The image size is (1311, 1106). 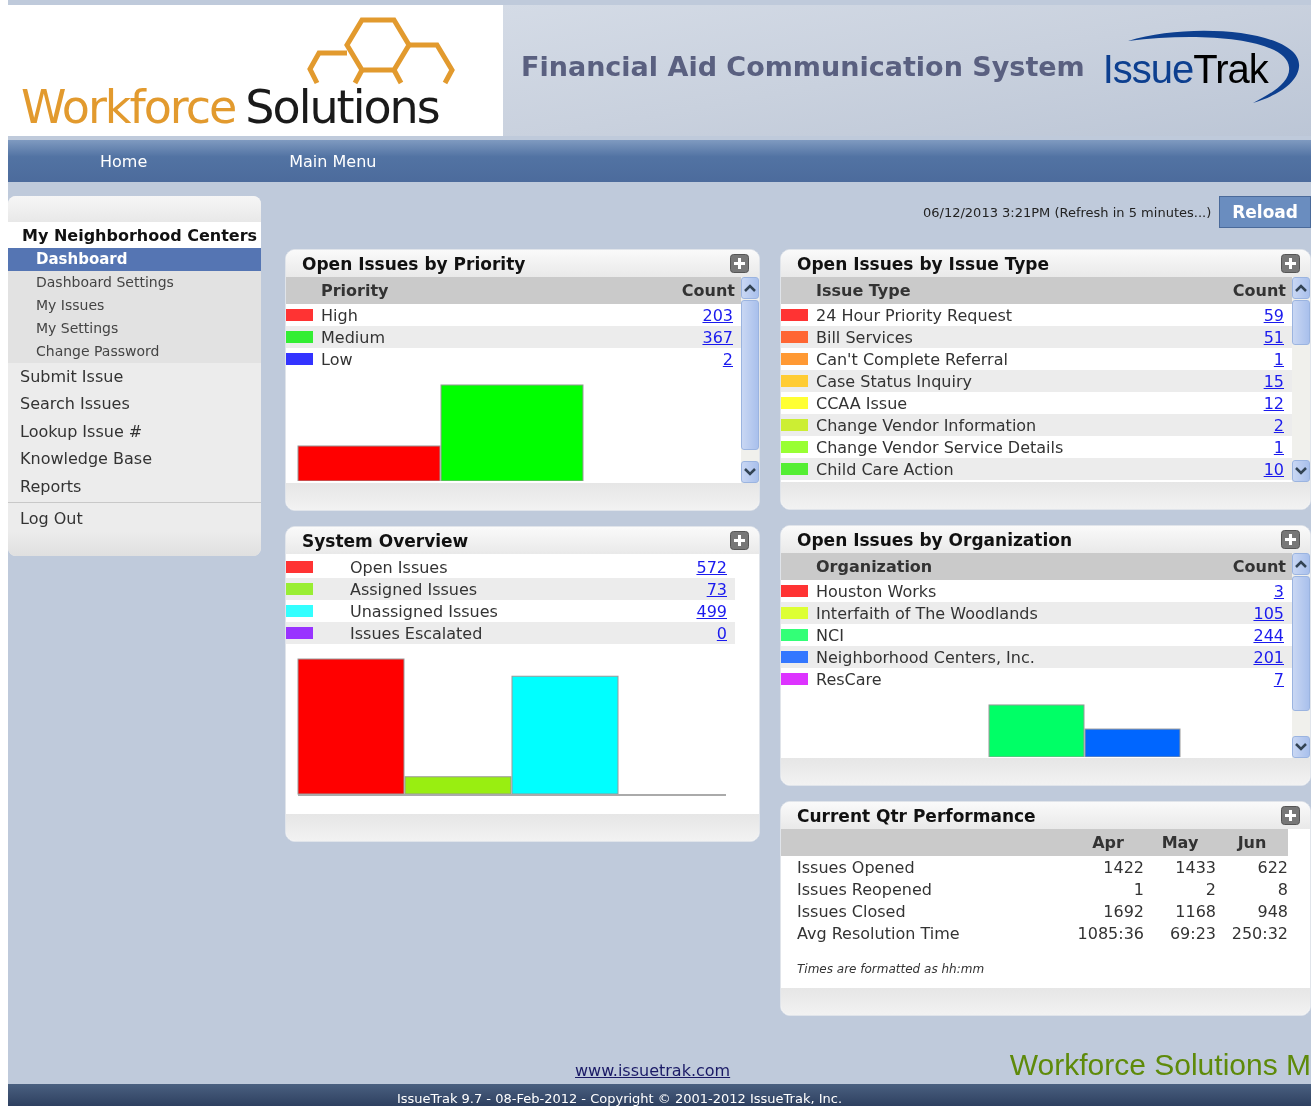 What do you see at coordinates (1273, 381) in the screenshot?
I see `count-link: 15` at bounding box center [1273, 381].